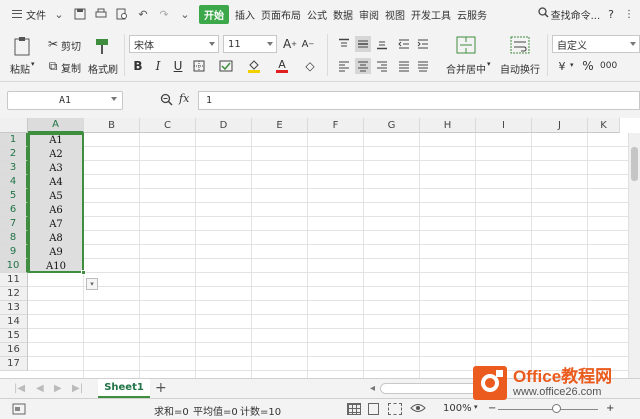 The height and width of the screenshot is (419, 640). I want to click on column-header-d: D, so click(224, 125).